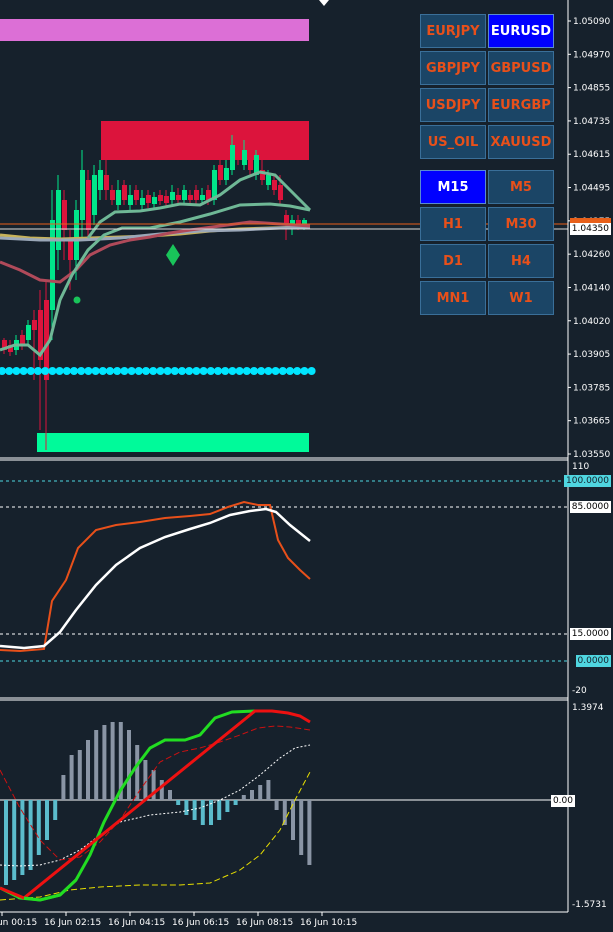 Image resolution: width=613 pixels, height=932 pixels. Describe the element at coordinates (591, 355) in the screenshot. I see `price-axis-label: 1.03905` at that location.